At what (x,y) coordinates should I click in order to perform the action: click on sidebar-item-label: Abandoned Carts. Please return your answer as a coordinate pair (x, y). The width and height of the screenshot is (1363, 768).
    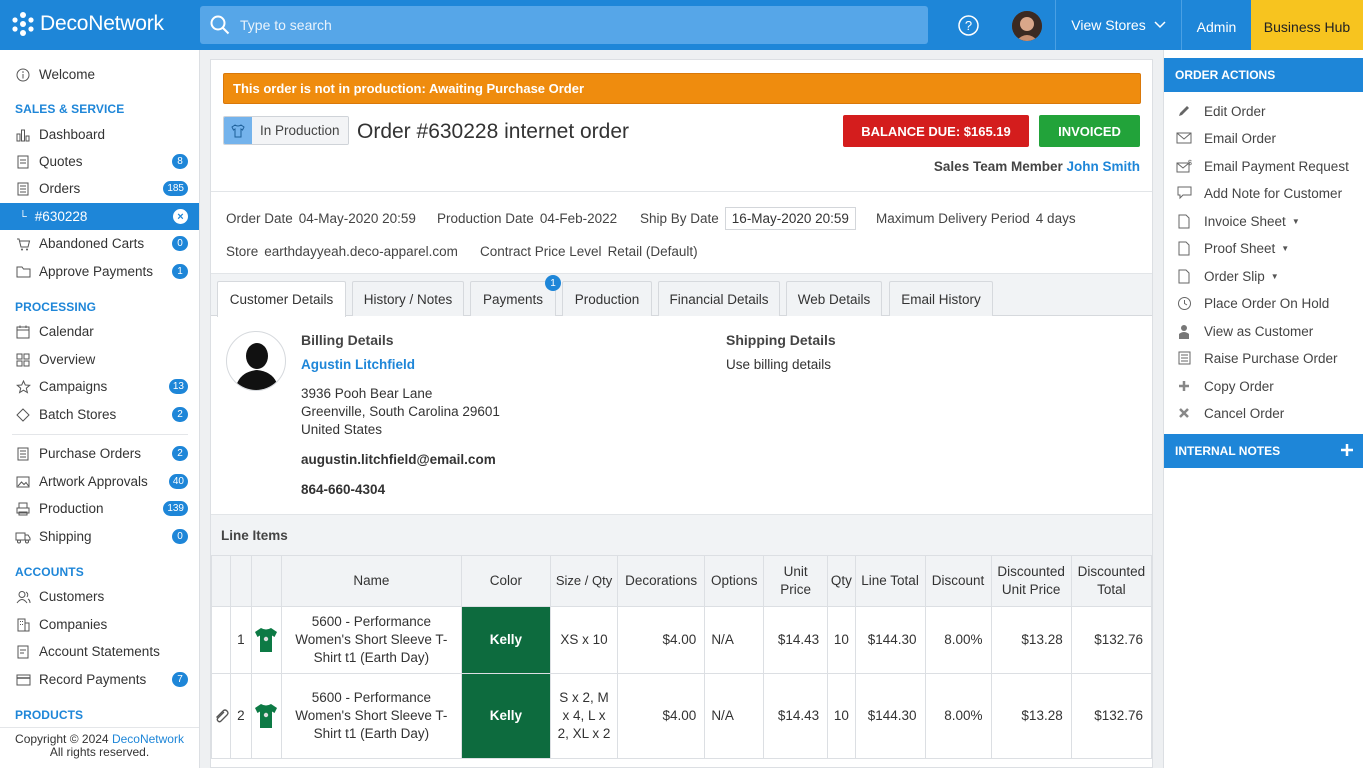
    Looking at the image, I should click on (92, 243).